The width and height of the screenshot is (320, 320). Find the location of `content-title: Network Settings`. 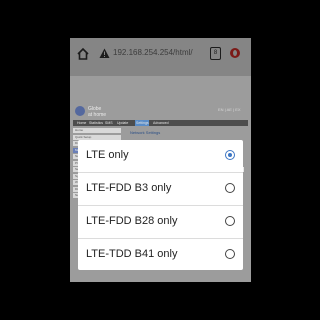

content-title: Network Settings is located at coordinates (145, 132).